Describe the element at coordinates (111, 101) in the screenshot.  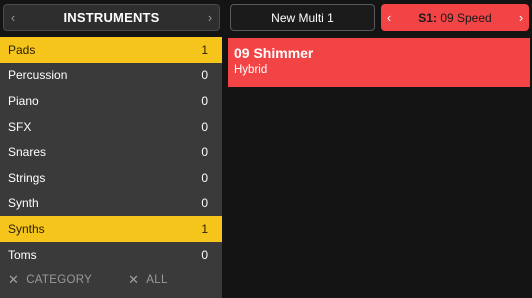
I see `category-item-piano: Piano 0` at that location.